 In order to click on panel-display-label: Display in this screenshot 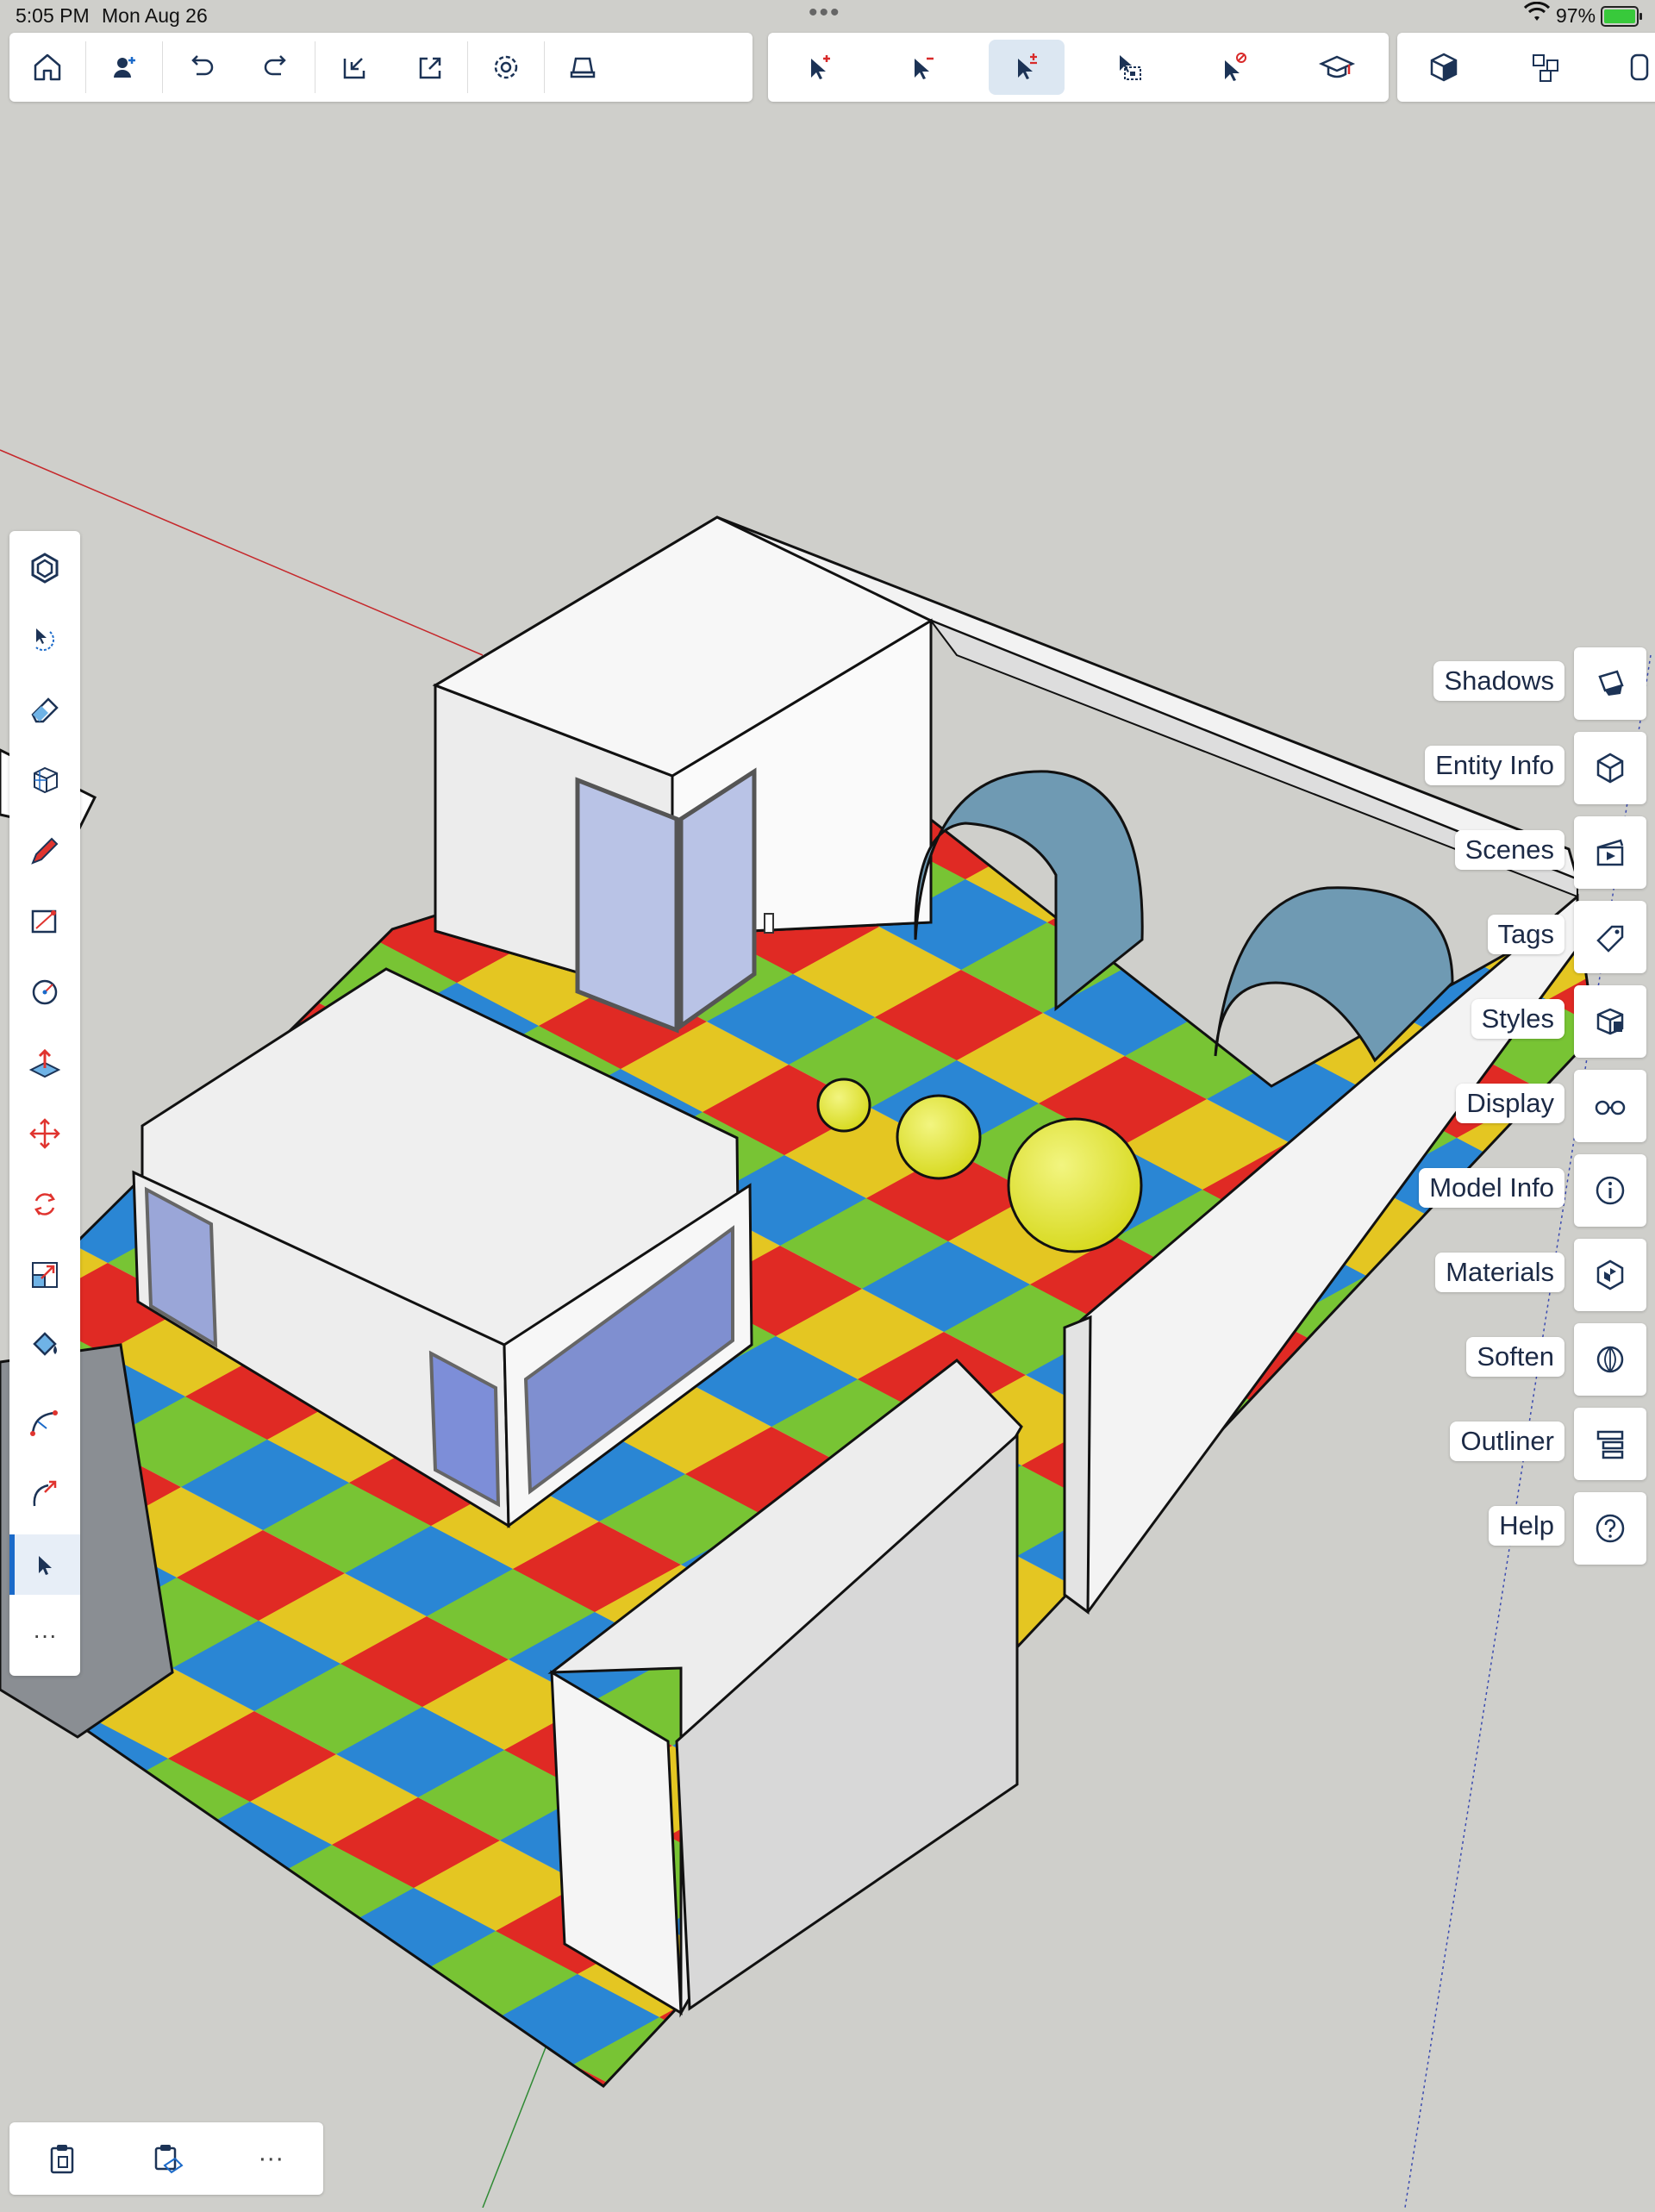, I will do `click(1510, 1103)`.